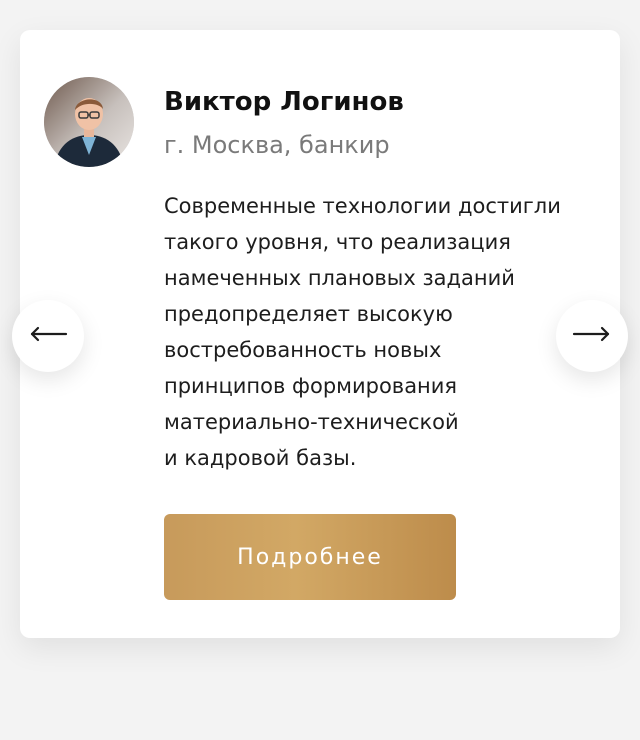 Image resolution: width=640 pixels, height=740 pixels. I want to click on next-button, so click(592, 336).